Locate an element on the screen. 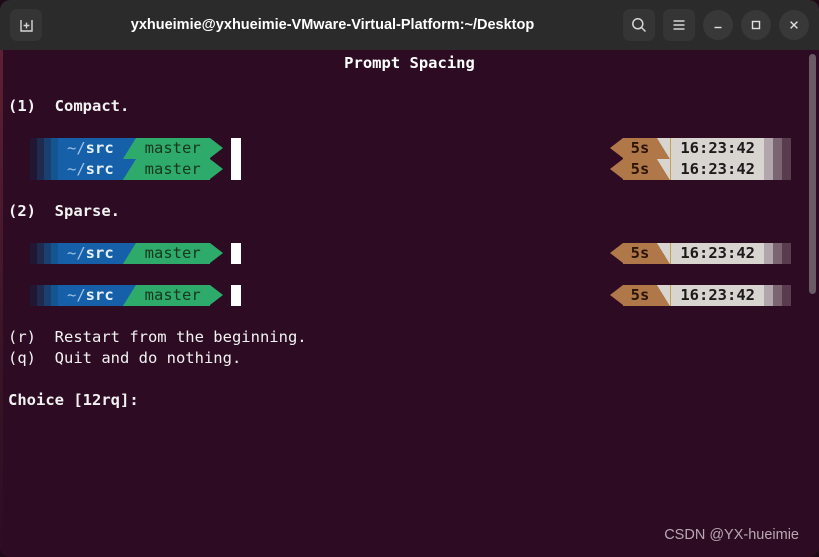 The width and height of the screenshot is (819, 557). new-tab-button is located at coordinates (26, 25).